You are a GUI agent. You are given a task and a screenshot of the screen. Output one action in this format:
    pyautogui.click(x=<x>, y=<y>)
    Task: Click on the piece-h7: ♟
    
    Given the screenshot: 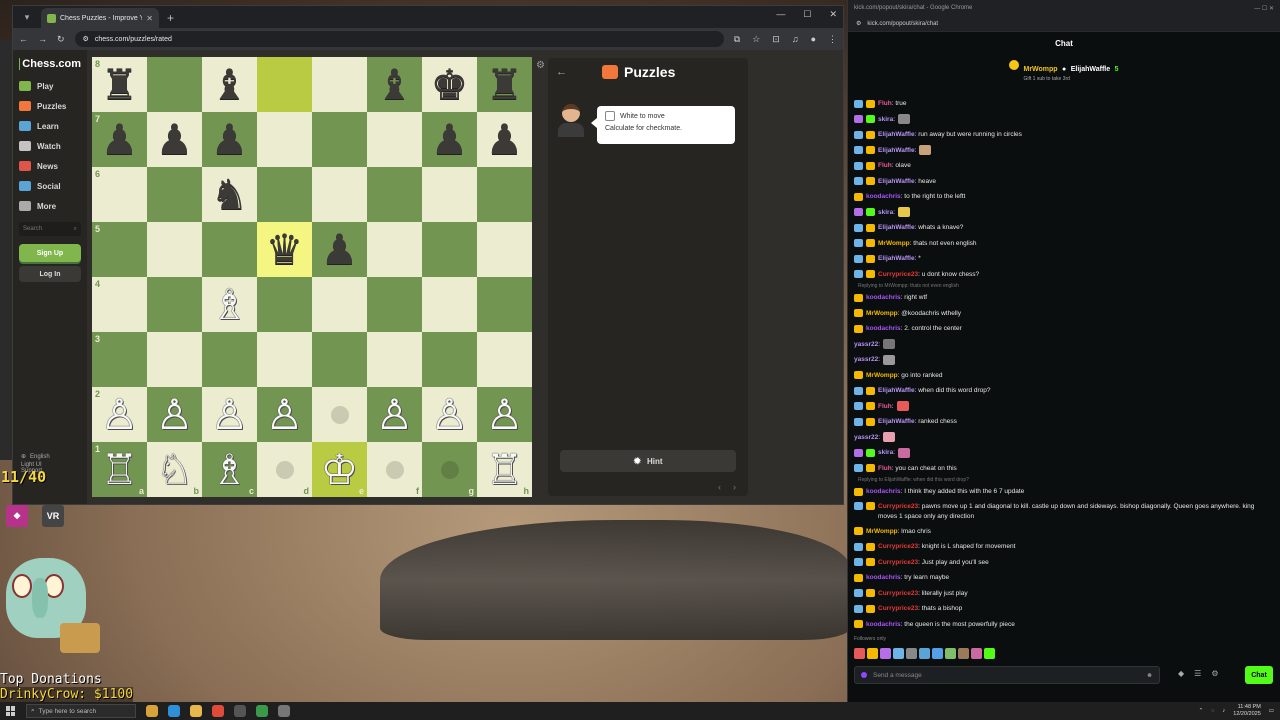 What is the action you would take?
    pyautogui.click(x=505, y=139)
    